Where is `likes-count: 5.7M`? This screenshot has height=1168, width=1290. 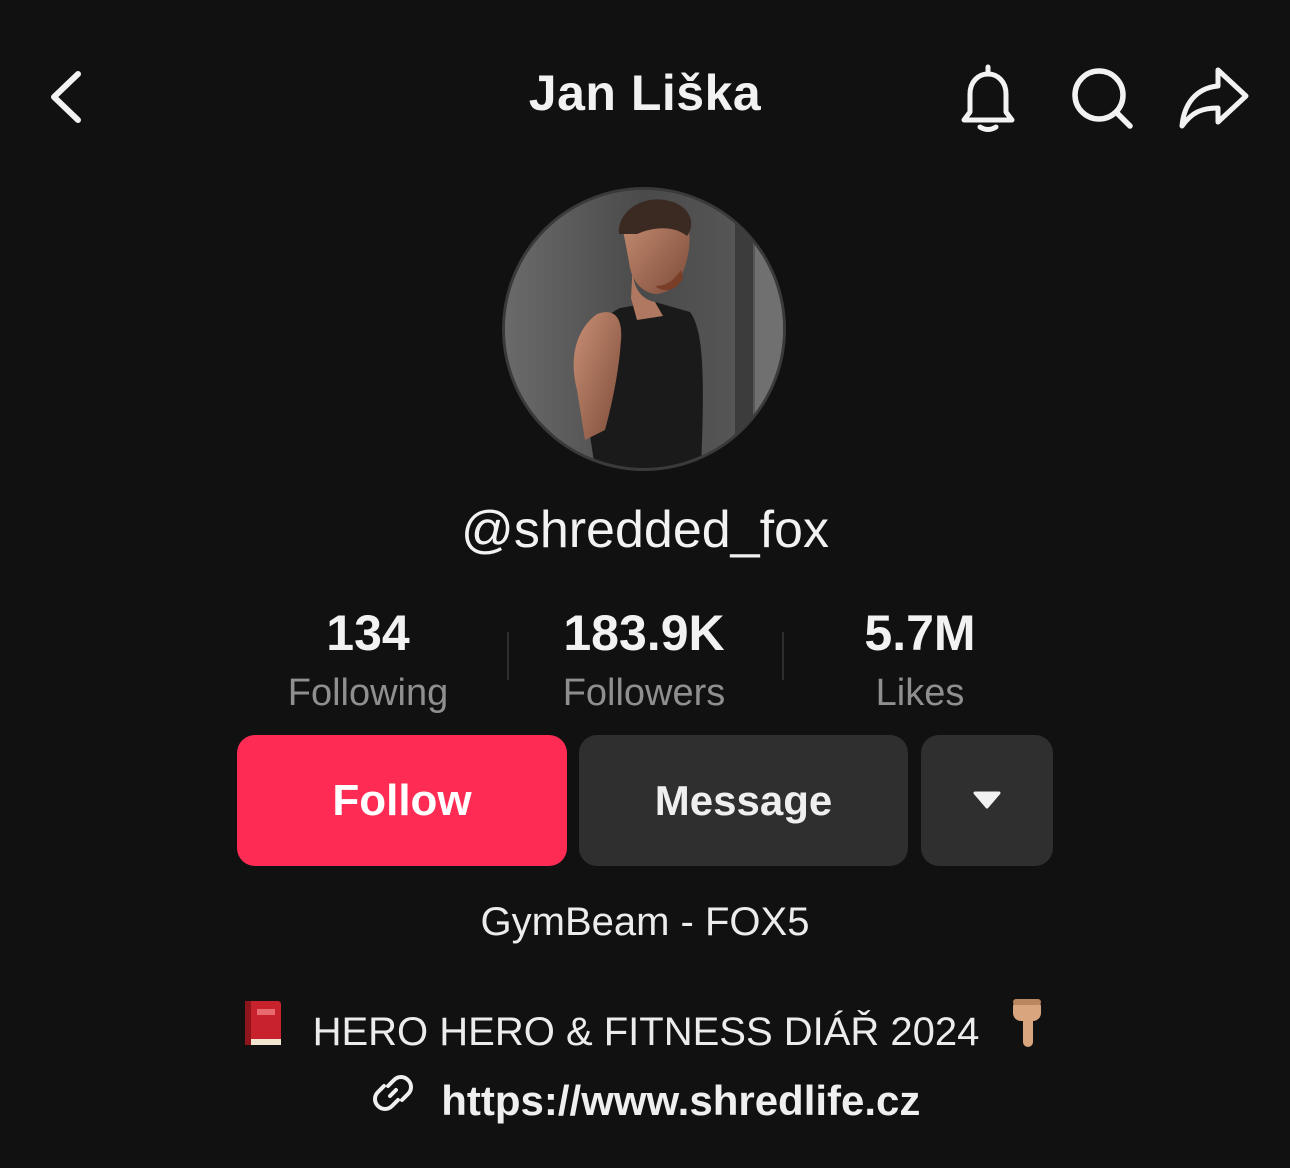
likes-count: 5.7M is located at coordinates (920, 633).